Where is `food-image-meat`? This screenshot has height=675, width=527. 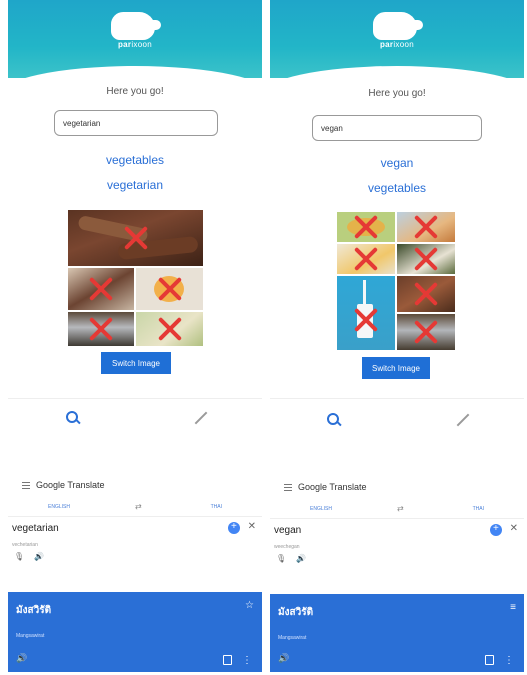 food-image-meat is located at coordinates (426, 294).